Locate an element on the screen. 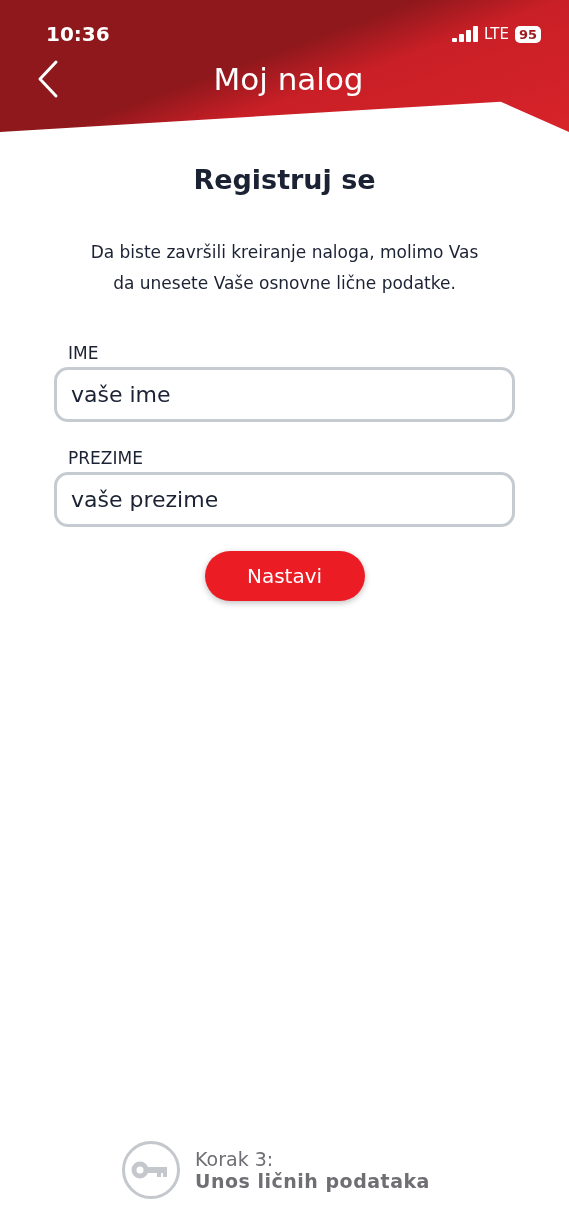 Image resolution: width=569 pixels, height=1210 pixels. back-button is located at coordinates (48, 79).